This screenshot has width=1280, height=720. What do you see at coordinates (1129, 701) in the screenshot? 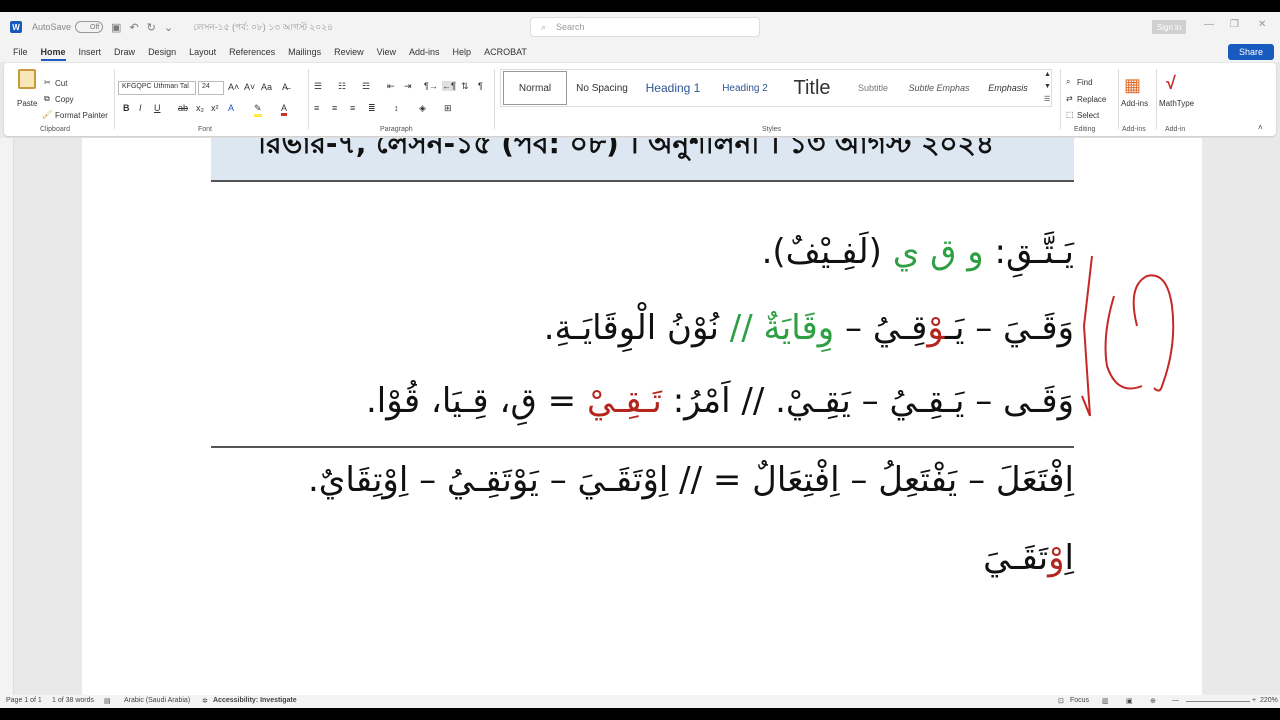
I see `print-layout-icon: ▣` at bounding box center [1129, 701].